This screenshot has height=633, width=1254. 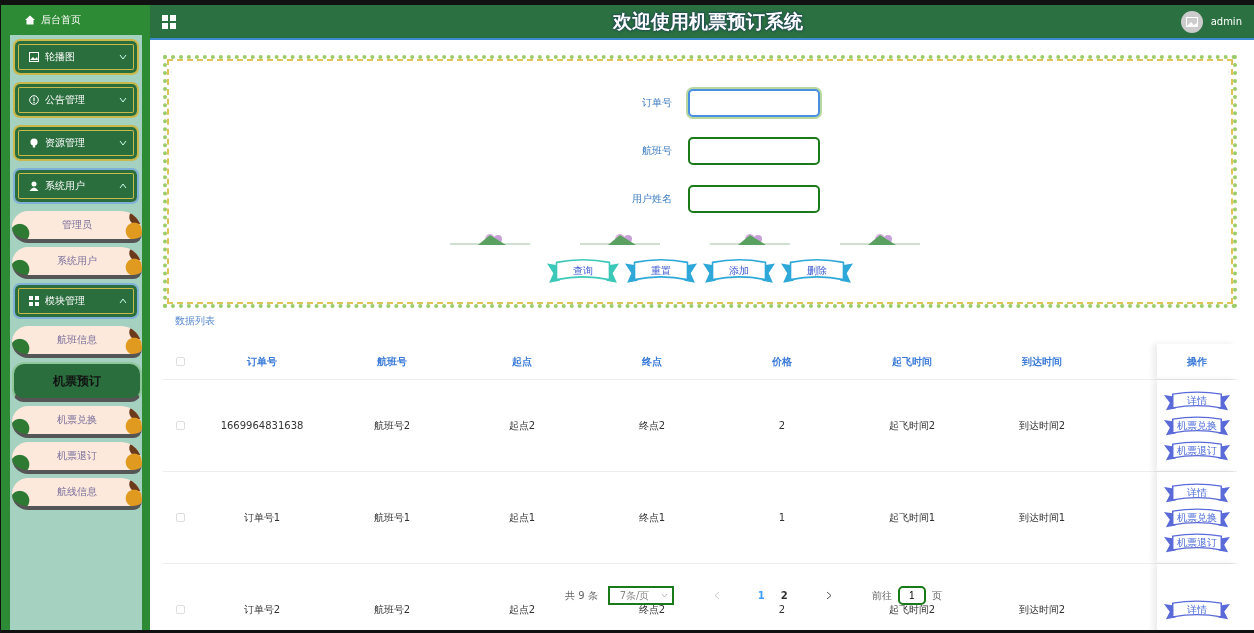 I want to click on table-cell-text: 起点1, so click(x=522, y=517).